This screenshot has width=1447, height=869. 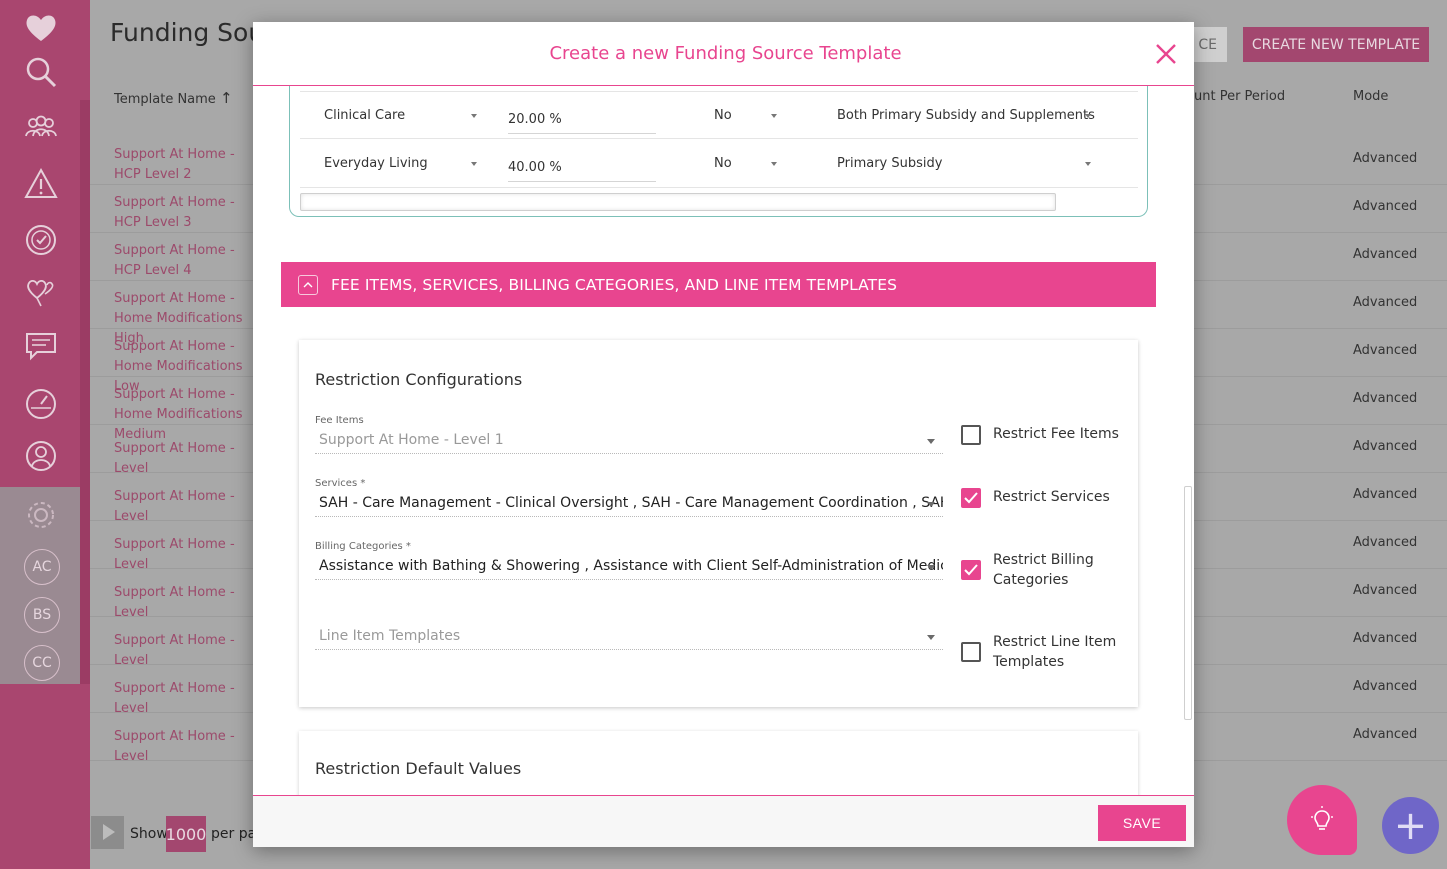 I want to click on category-select: Everyday Living, so click(x=376, y=163).